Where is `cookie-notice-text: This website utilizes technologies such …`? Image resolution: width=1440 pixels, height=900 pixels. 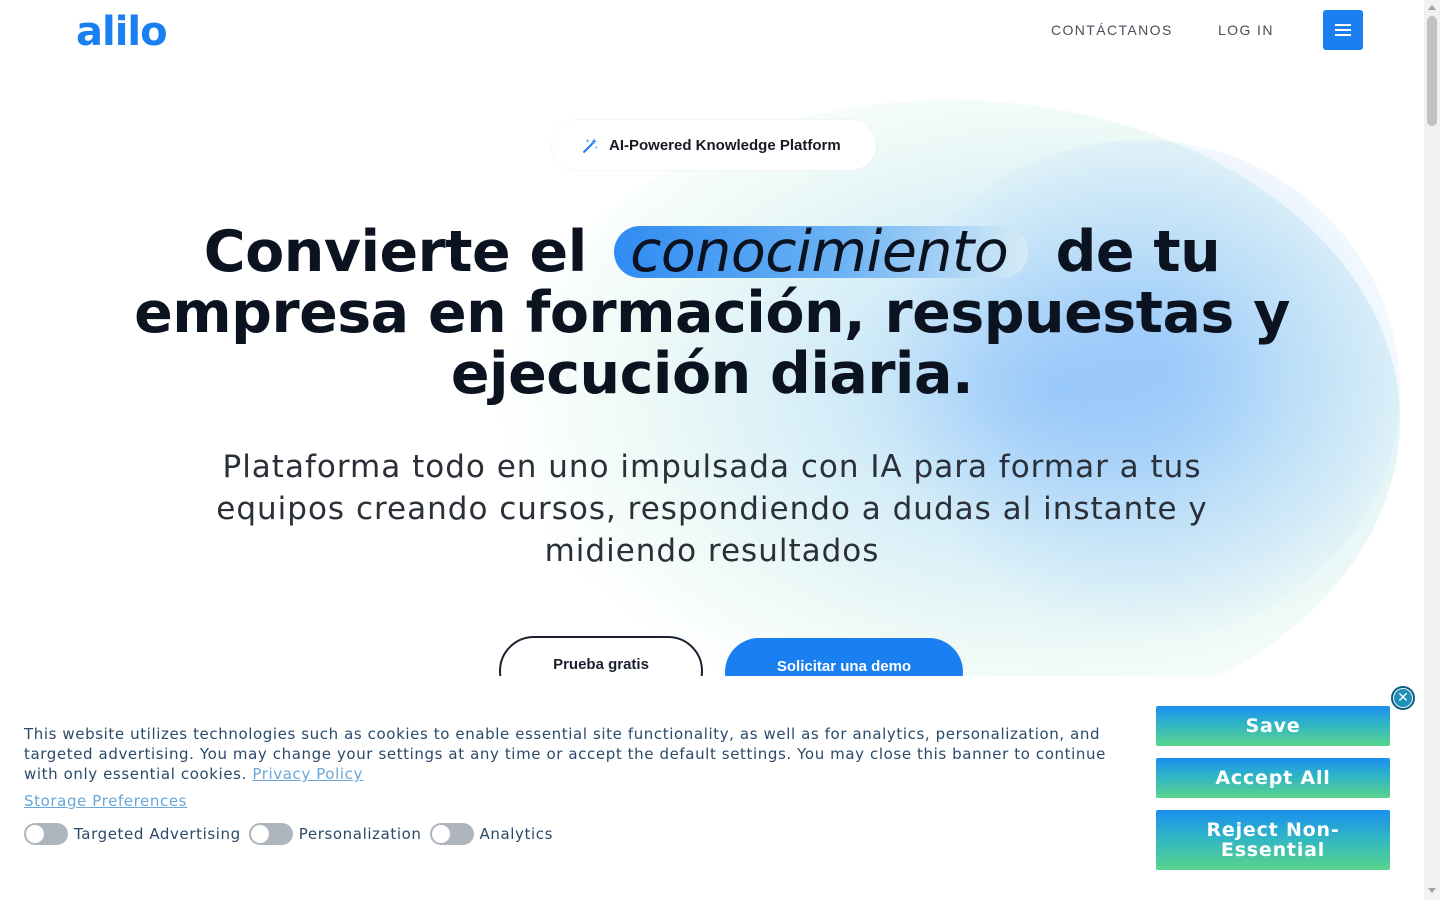 cookie-notice-text: This website utilizes technologies such … is located at coordinates (584, 754).